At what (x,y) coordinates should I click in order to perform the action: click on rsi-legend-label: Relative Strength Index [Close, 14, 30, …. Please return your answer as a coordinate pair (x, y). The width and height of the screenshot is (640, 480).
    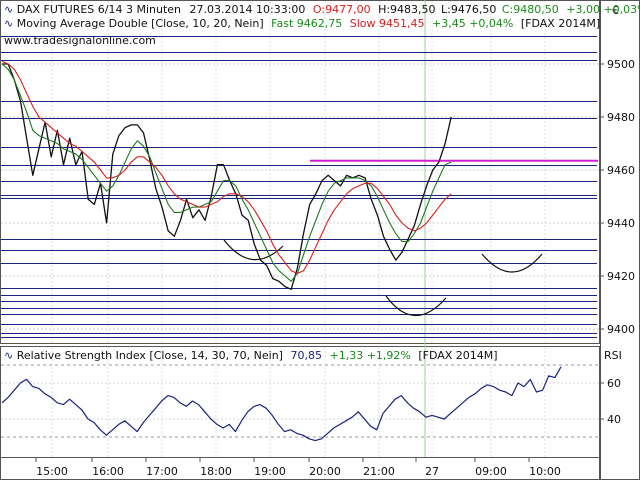
    Looking at the image, I should click on (150, 355).